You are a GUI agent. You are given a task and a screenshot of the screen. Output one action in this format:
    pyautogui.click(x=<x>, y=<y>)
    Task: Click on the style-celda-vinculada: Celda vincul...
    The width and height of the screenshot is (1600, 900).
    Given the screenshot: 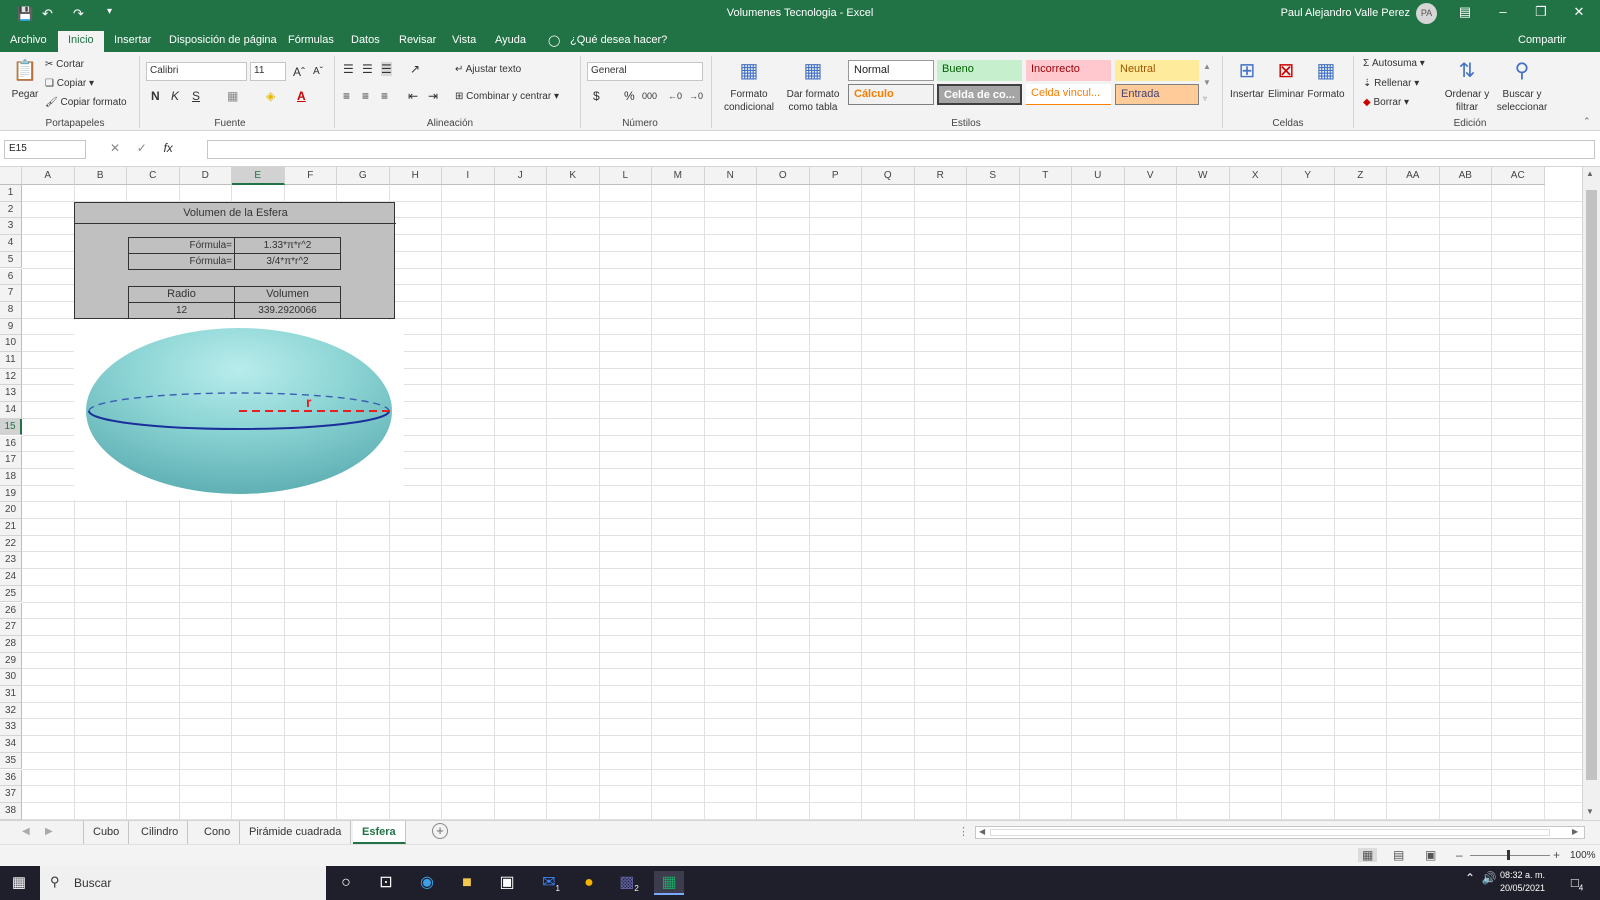 What is the action you would take?
    pyautogui.click(x=1068, y=94)
    